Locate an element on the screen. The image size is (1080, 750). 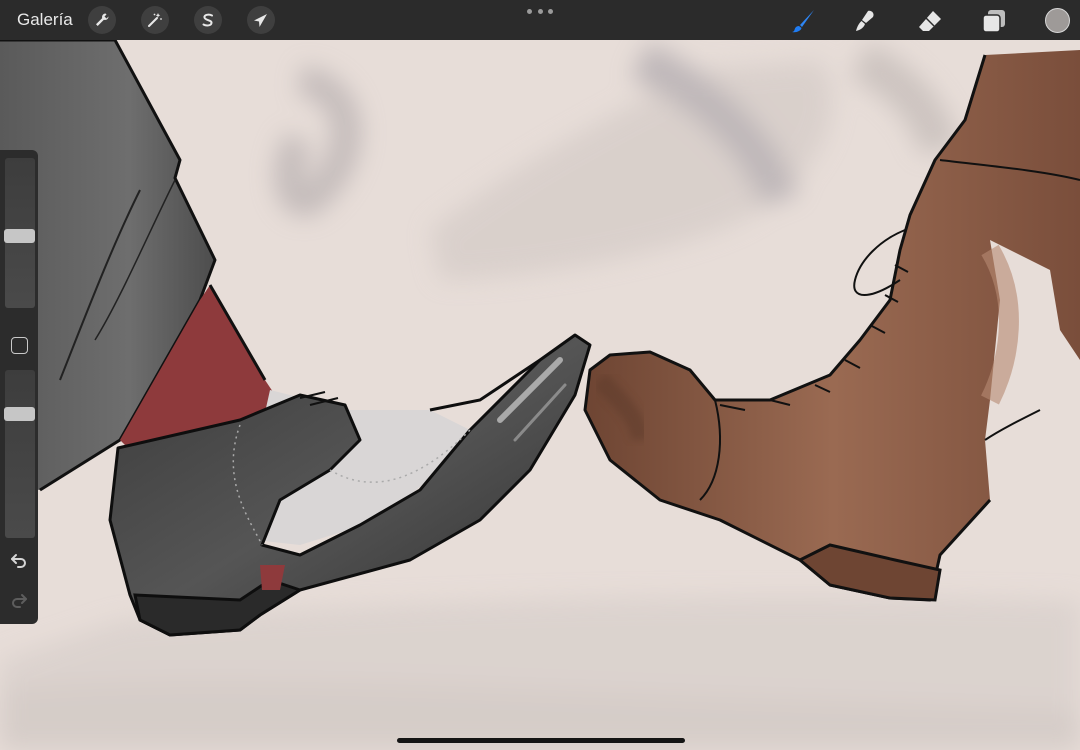
smudge-icon is located at coordinates (865, 20).